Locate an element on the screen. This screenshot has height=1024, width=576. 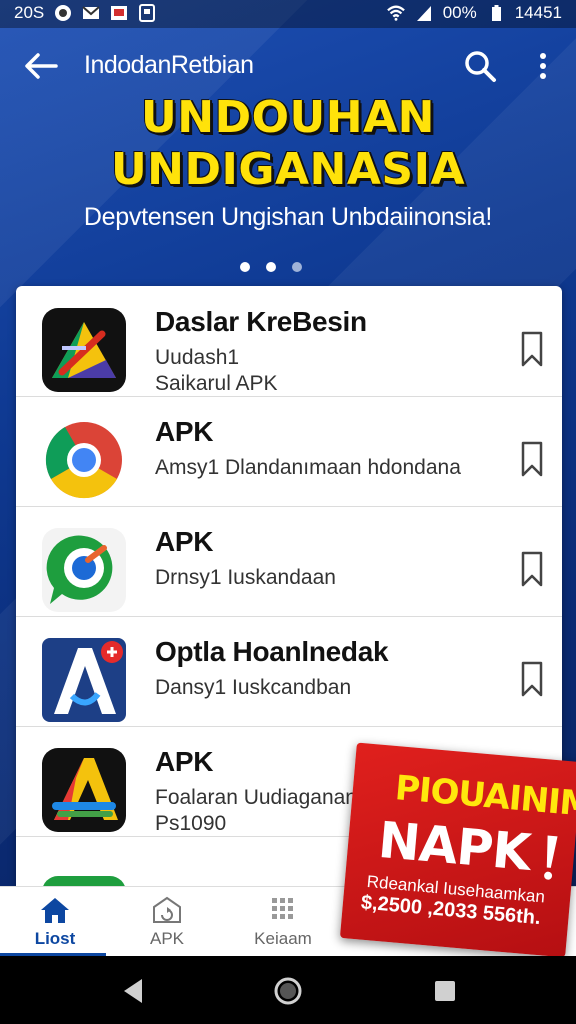
battery-icon is located at coordinates (496, 13).